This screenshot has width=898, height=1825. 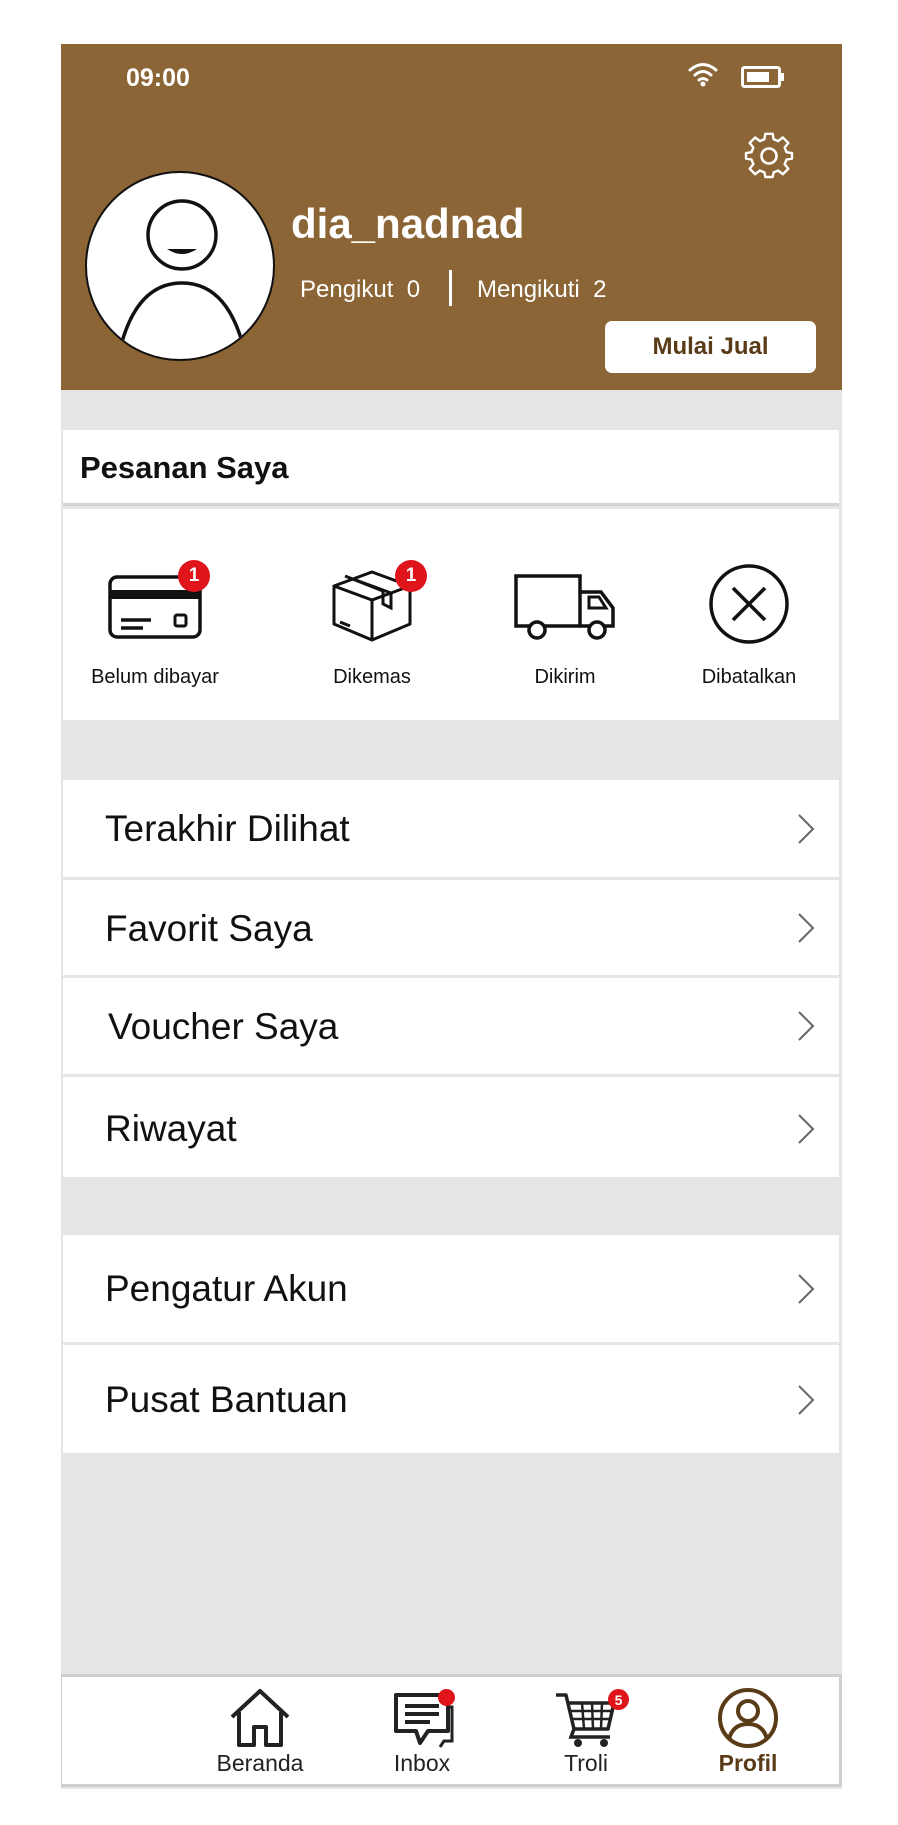 I want to click on nav-home: Beranda, so click(x=260, y=1733).